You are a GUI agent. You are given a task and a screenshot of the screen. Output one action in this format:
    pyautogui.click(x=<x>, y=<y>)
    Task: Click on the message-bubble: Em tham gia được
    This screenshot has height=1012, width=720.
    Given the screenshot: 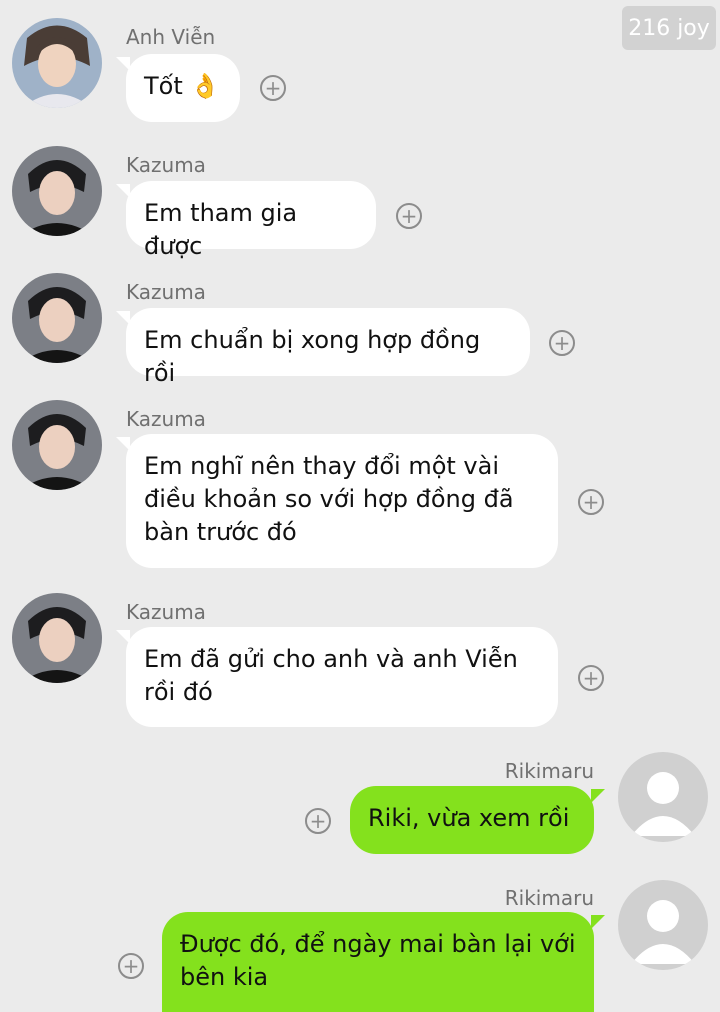 What is the action you would take?
    pyautogui.click(x=251, y=220)
    